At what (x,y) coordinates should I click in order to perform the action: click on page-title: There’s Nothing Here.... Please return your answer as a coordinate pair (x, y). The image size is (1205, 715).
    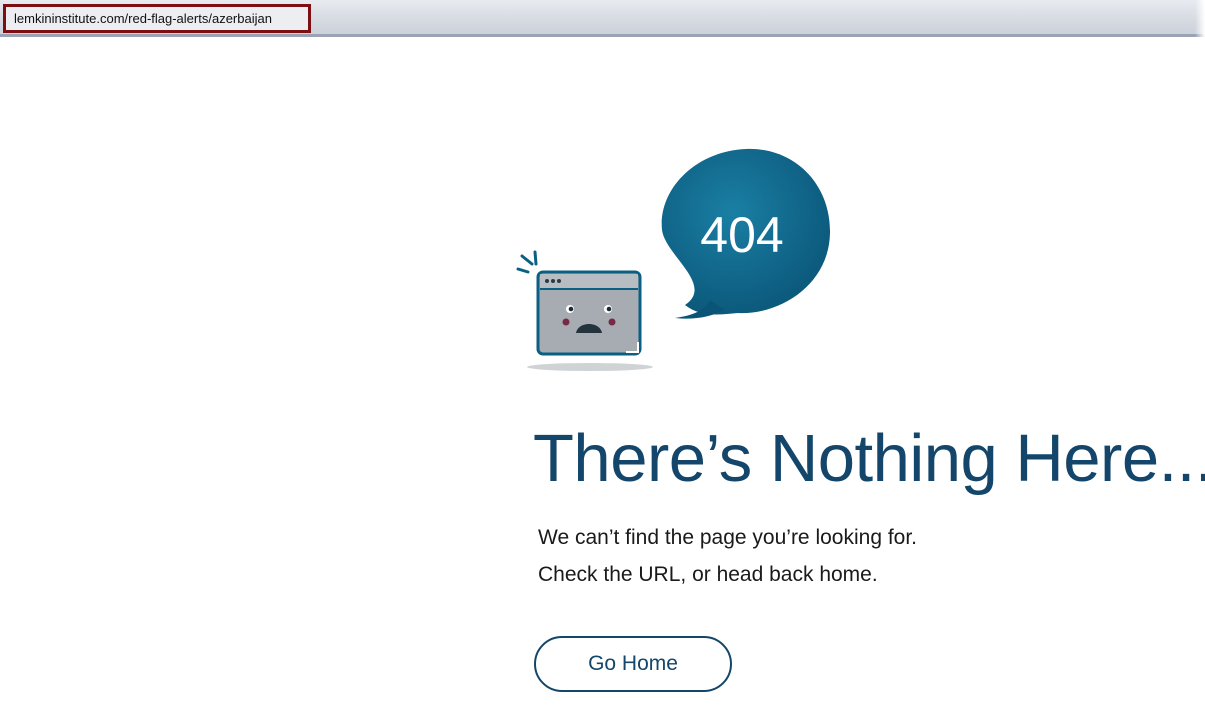
    Looking at the image, I should click on (869, 458).